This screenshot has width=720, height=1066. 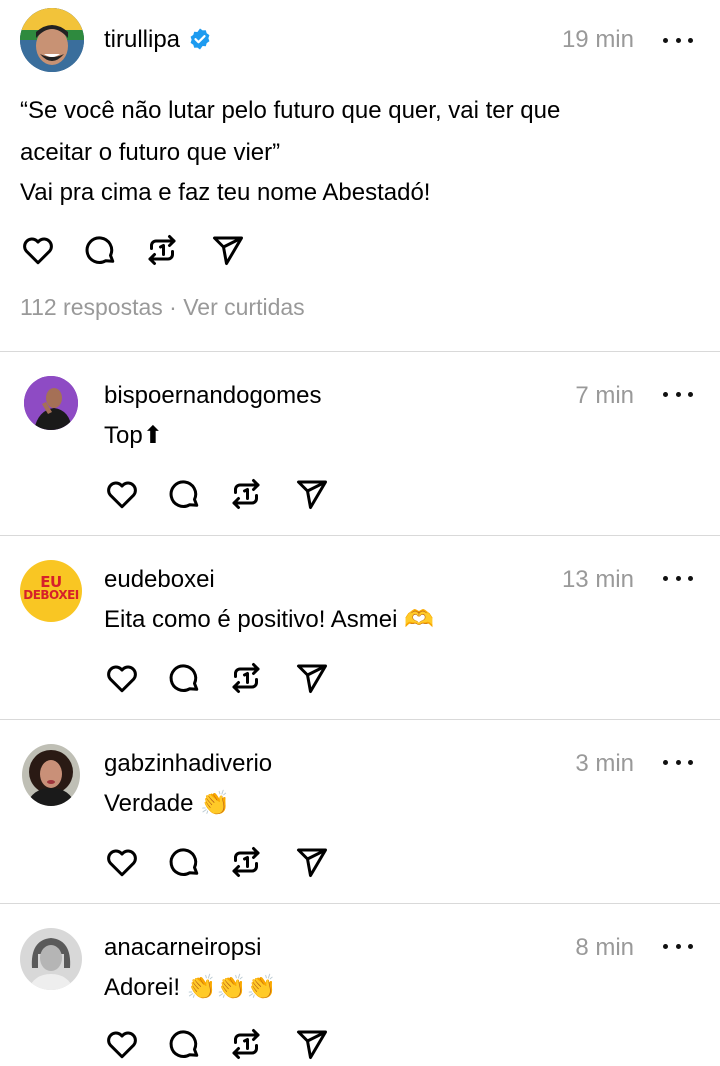 What do you see at coordinates (150, 152) in the screenshot?
I see `post-text-line-2: aceitar o futuro que vier”` at bounding box center [150, 152].